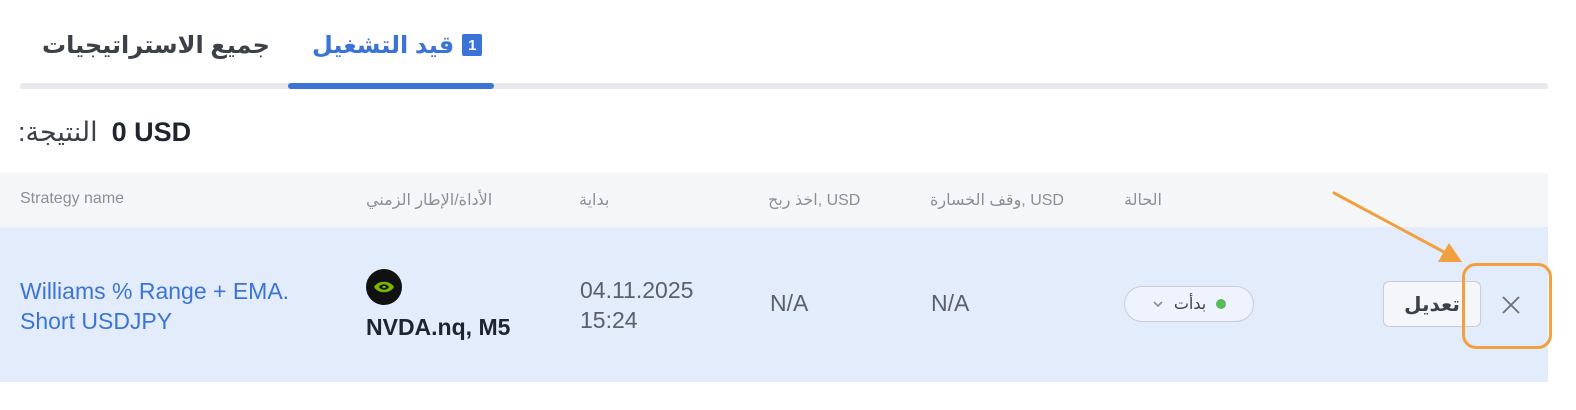  I want to click on header-instrument: الأداة/الإطار الزمني, so click(429, 200).